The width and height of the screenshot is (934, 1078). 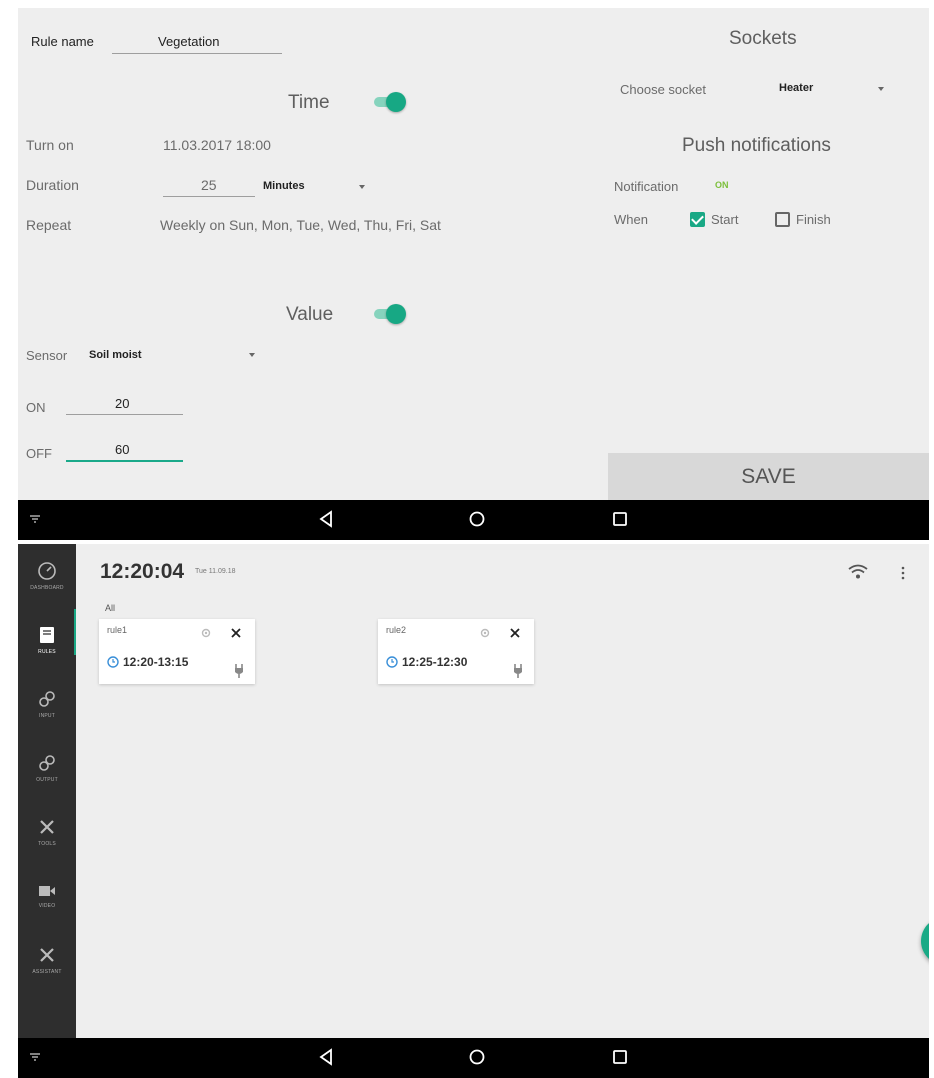 What do you see at coordinates (456, 651) in the screenshot?
I see `rule-card: rule2 12:25-12:30` at bounding box center [456, 651].